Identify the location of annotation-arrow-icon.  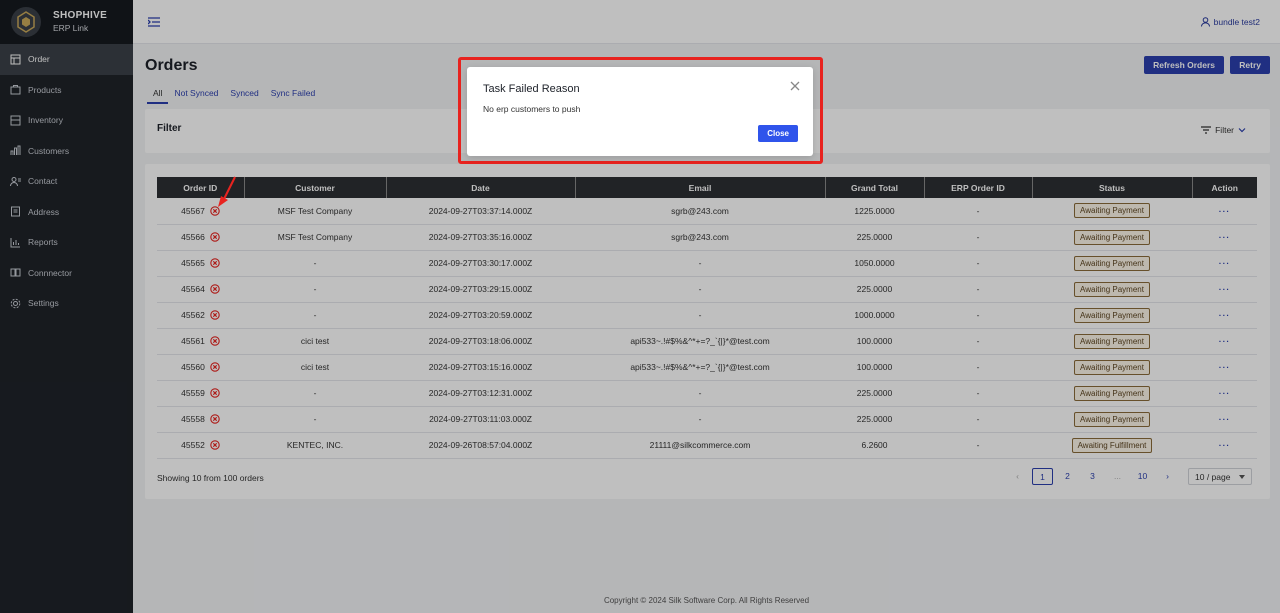
(227, 191).